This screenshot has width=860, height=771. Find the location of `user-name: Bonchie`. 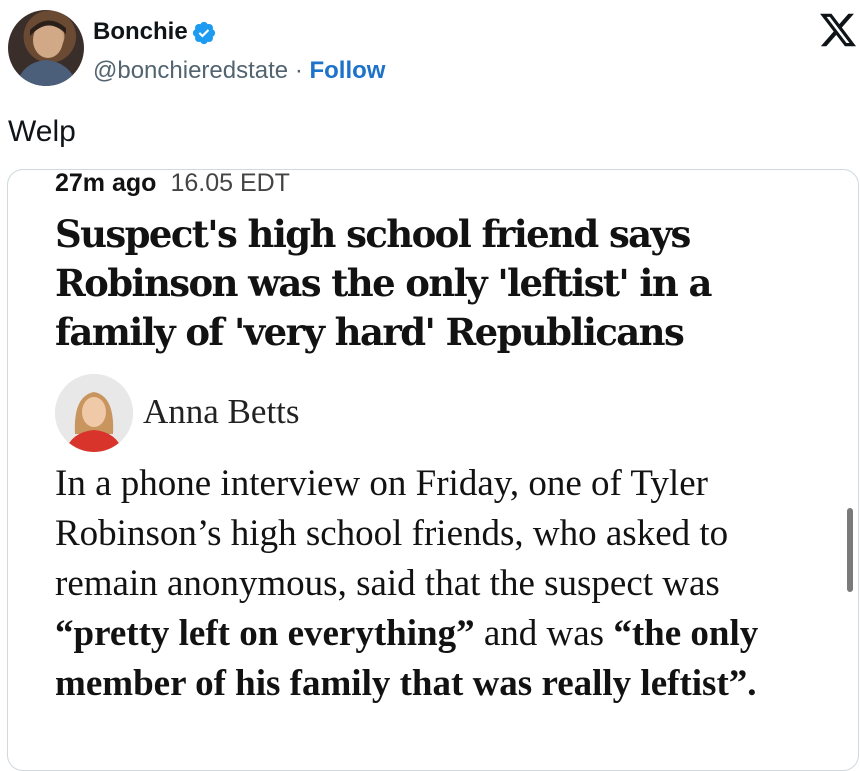

user-name: Bonchie is located at coordinates (140, 32).